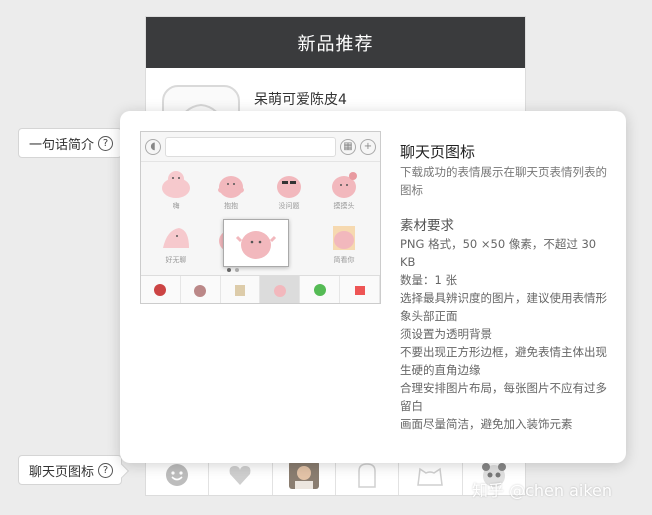 The width and height of the screenshot is (652, 515). What do you see at coordinates (486, 424) in the screenshot?
I see `requirement-item: 画面尽量简洁，避免加入装饰元素` at bounding box center [486, 424].